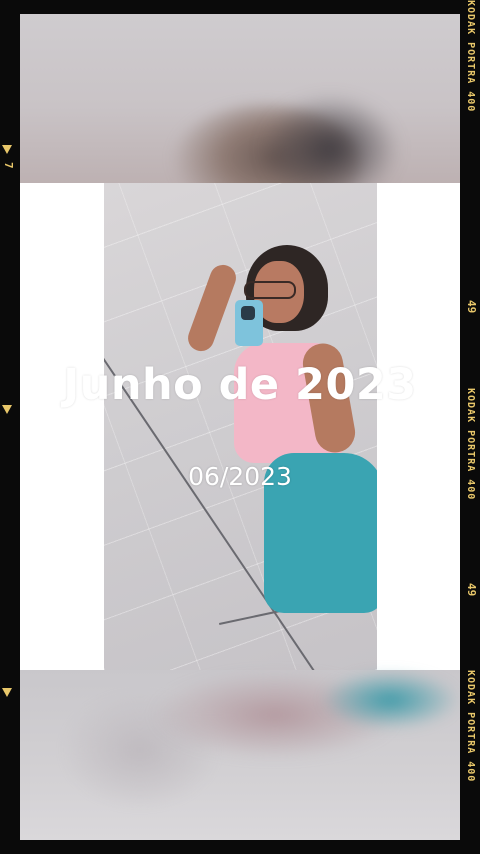 Image resolution: width=480 pixels, height=854 pixels. I want to click on film-brand-label-top: KODAK PORTRA 400, so click(470, 56).